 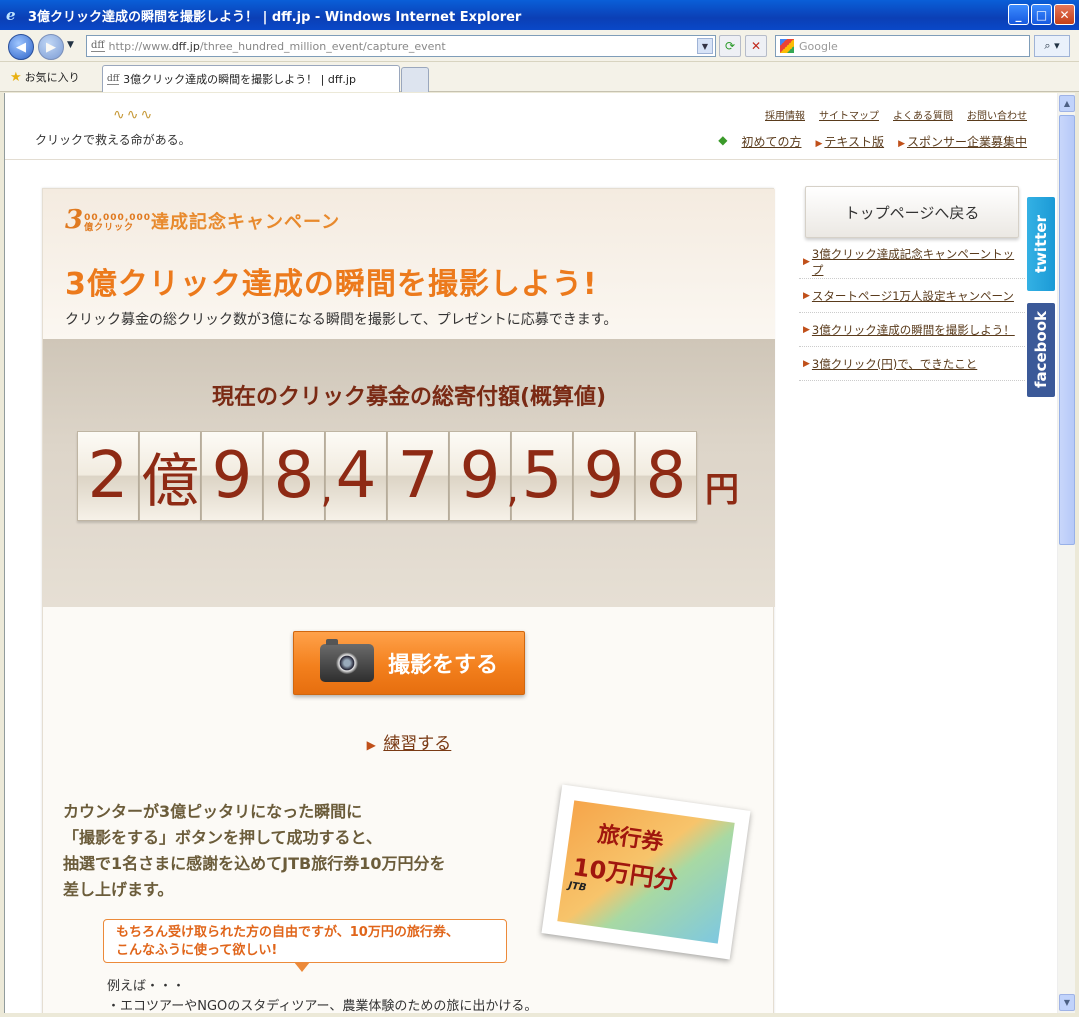 What do you see at coordinates (415, 79) in the screenshot?
I see `new-tab-button` at bounding box center [415, 79].